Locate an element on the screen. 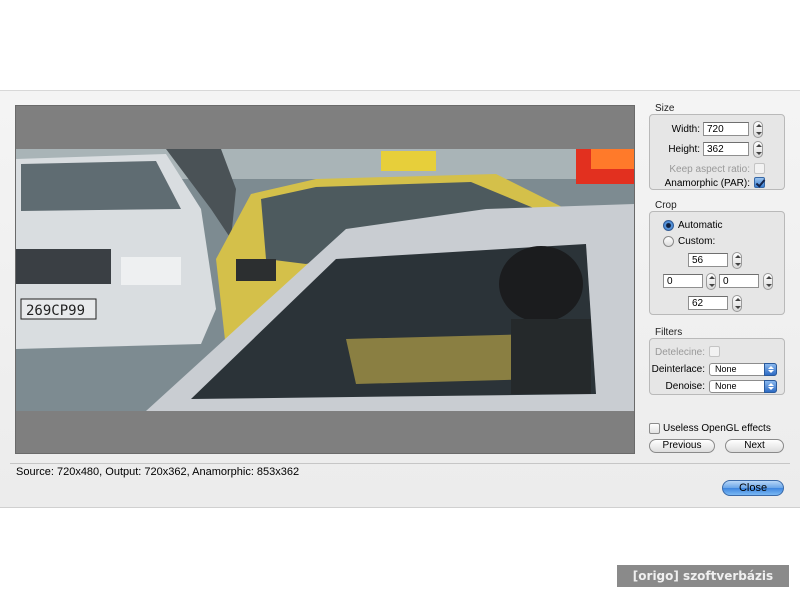 The image size is (800, 600). deinterlace-value: None is located at coordinates (726, 369).